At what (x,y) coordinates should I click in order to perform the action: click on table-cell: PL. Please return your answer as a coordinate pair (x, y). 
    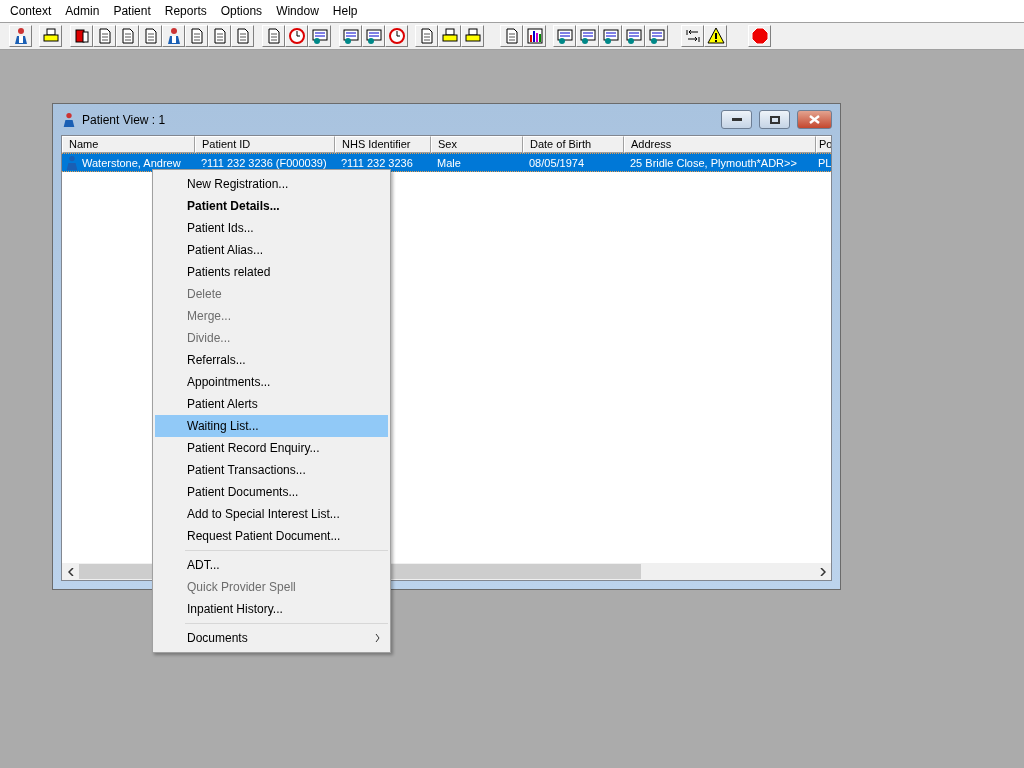
    Looking at the image, I should click on (824, 162).